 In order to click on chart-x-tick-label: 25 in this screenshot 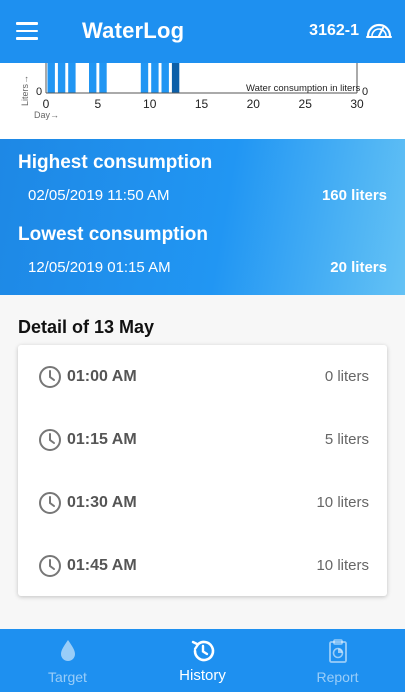, I will do `click(306, 104)`.